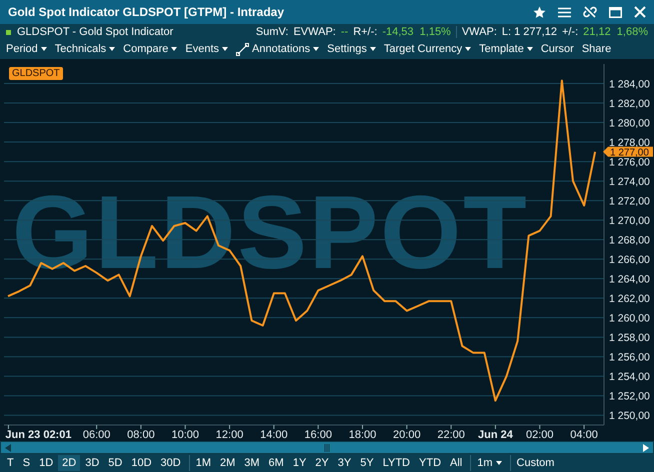  I want to click on menu-dropdown: Technicals, so click(85, 49).